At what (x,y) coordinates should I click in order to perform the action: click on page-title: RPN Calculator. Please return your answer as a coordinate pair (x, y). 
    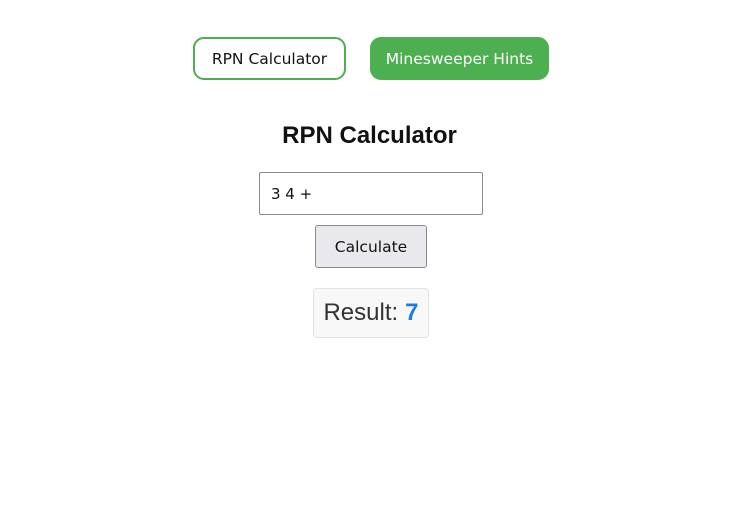
    Looking at the image, I should click on (369, 135).